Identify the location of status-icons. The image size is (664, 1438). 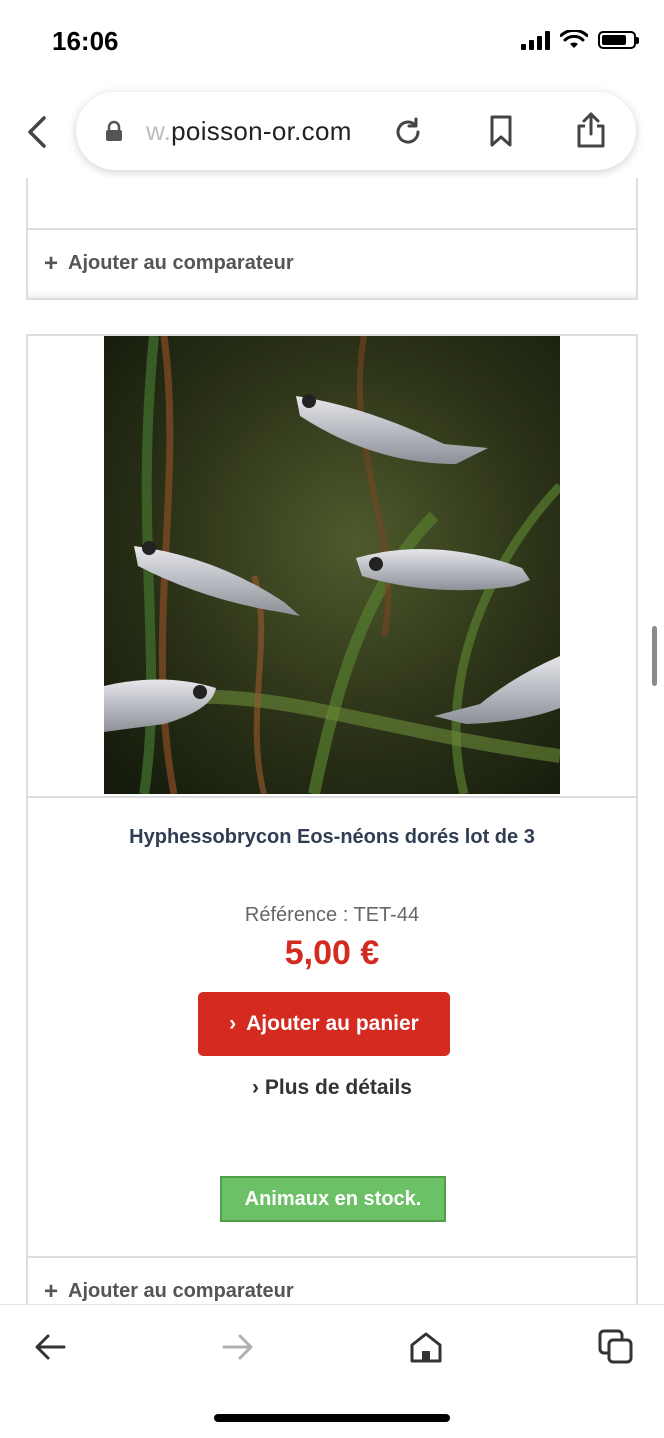
(580, 40).